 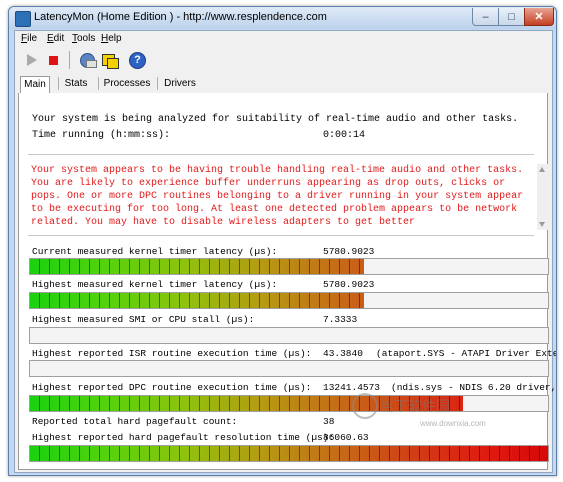 I want to click on watermark-logo-icon, so click(x=365, y=406).